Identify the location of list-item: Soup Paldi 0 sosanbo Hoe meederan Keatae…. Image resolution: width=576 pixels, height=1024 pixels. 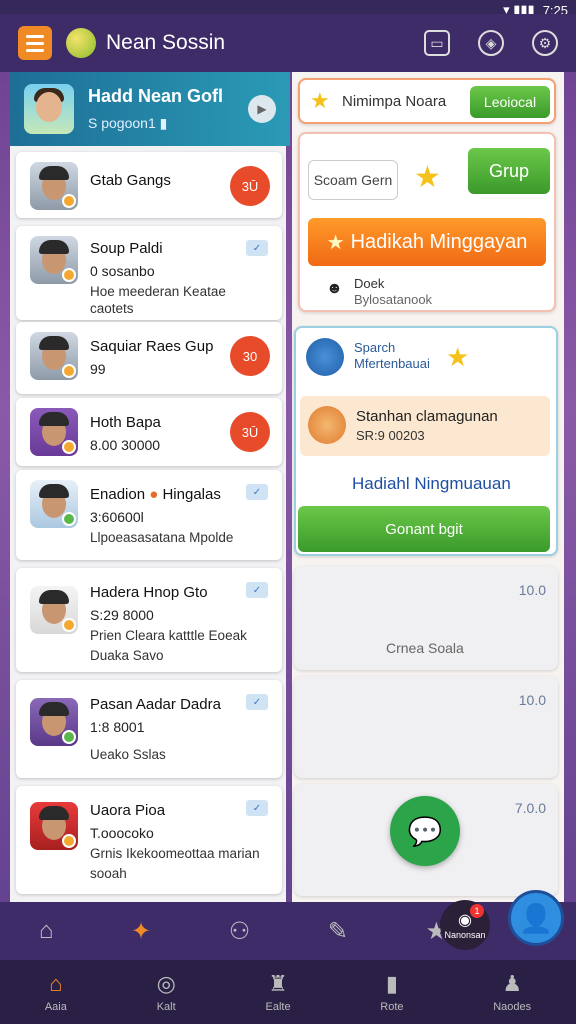
(149, 273).